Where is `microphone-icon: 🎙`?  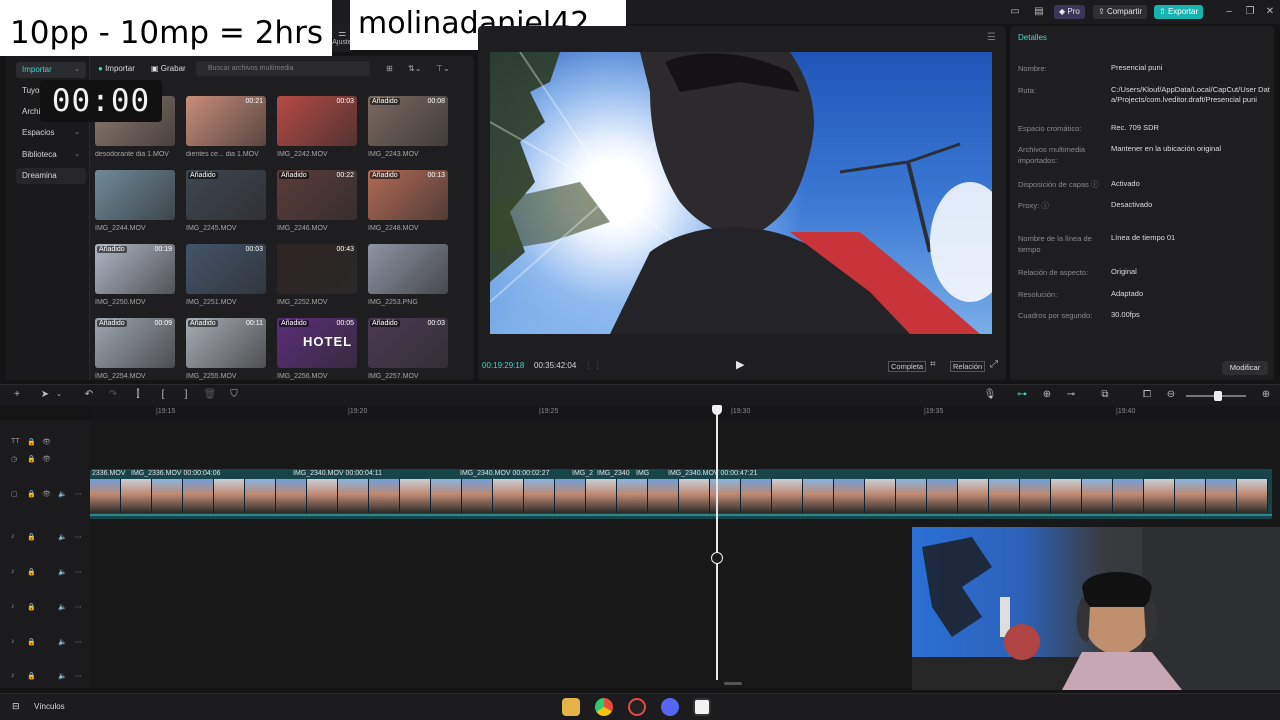
microphone-icon: 🎙 is located at coordinates (990, 395).